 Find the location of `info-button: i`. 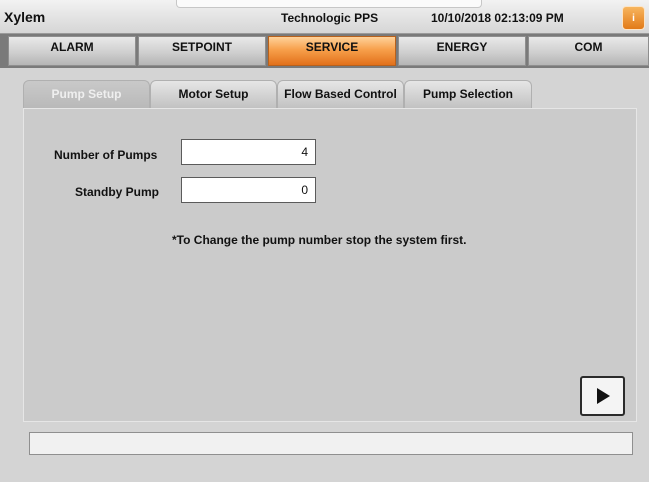

info-button: i is located at coordinates (633, 18).